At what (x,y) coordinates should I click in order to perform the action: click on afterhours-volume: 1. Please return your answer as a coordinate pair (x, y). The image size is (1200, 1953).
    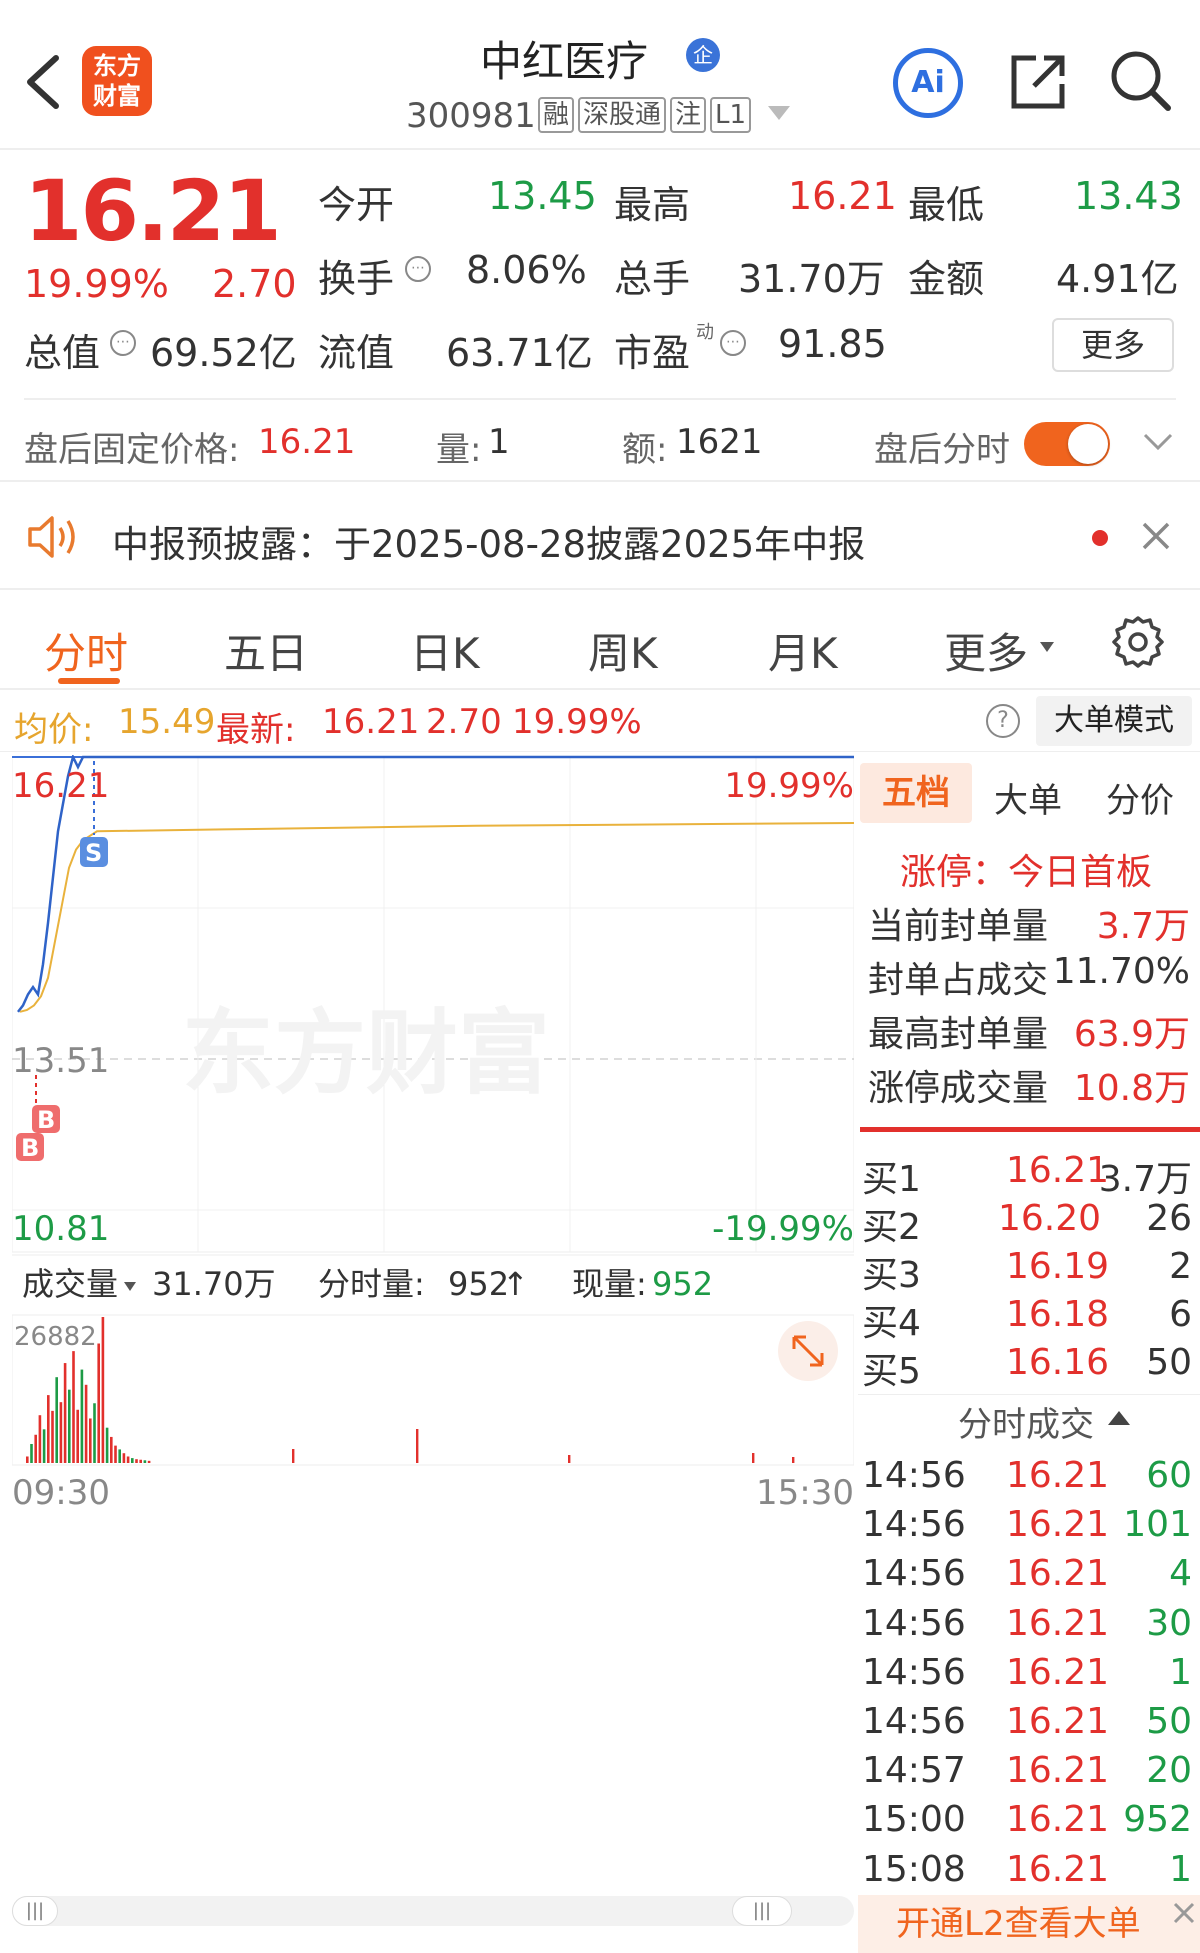
    Looking at the image, I should click on (499, 442).